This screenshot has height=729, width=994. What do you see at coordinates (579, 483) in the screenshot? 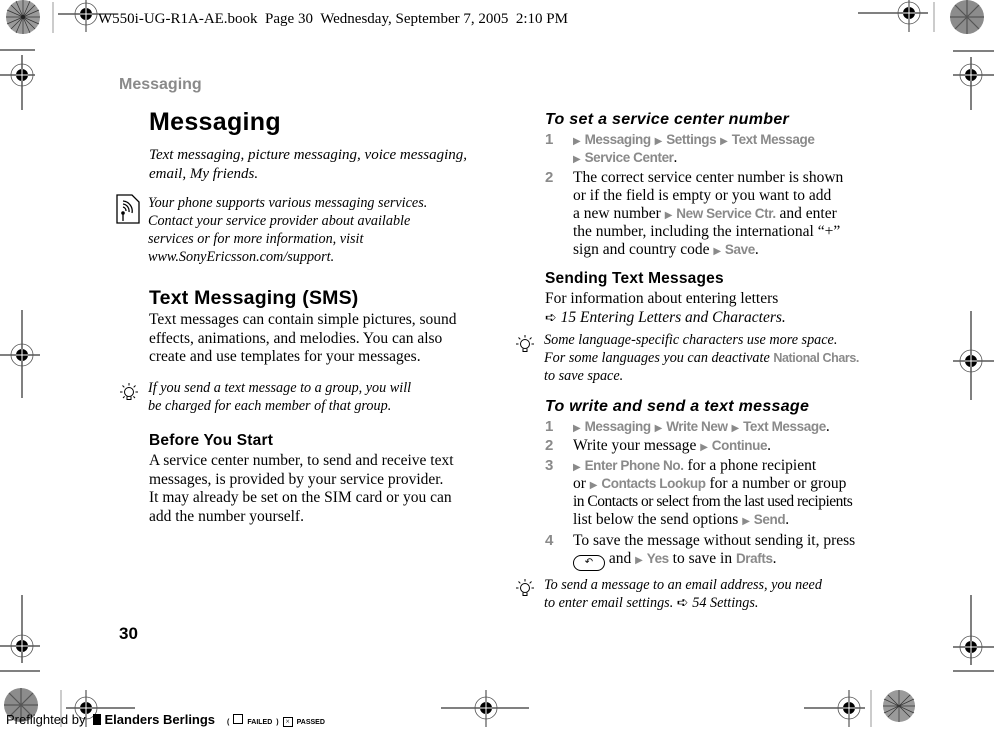
I see `text: or` at bounding box center [579, 483].